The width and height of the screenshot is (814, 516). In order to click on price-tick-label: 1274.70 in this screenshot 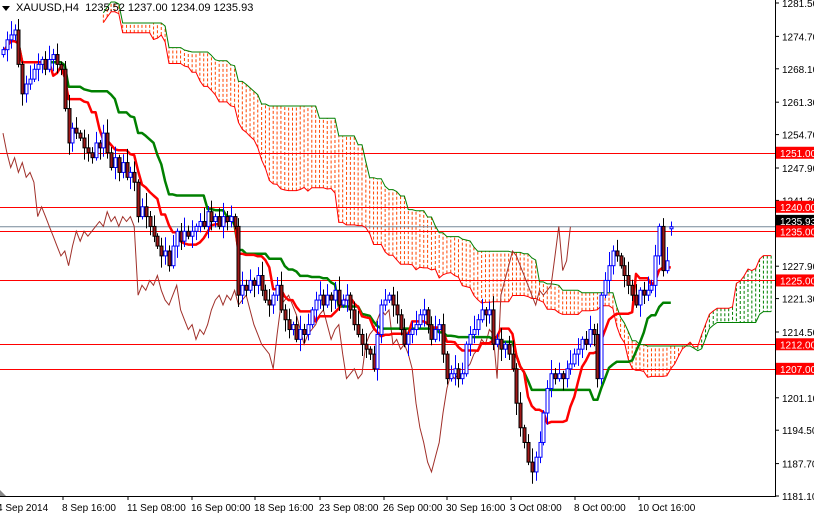, I will do `click(798, 37)`.